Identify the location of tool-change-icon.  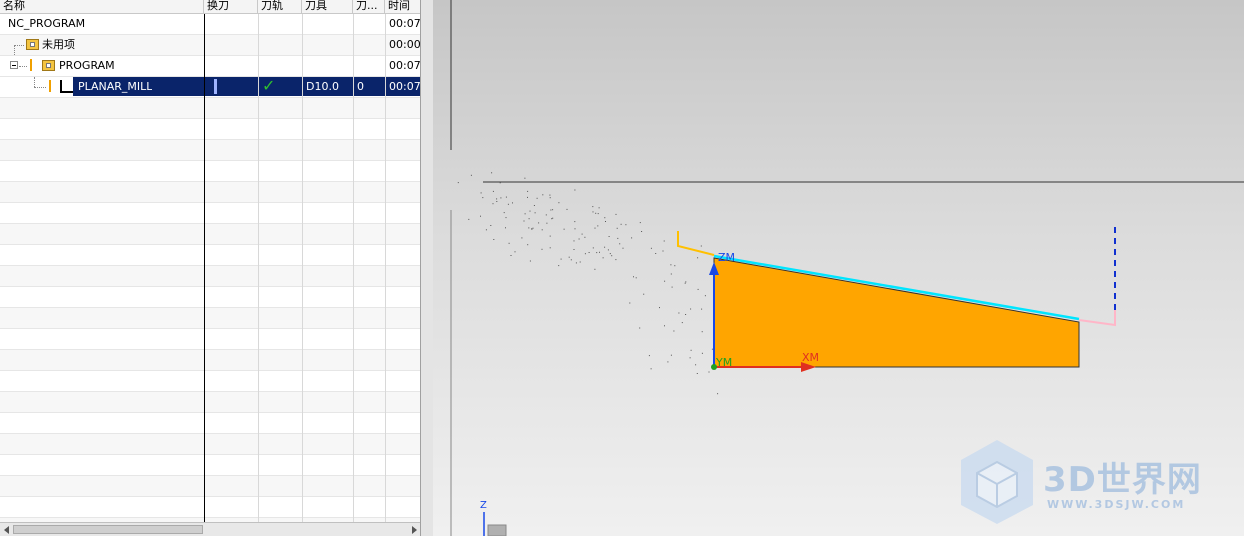
(215, 86).